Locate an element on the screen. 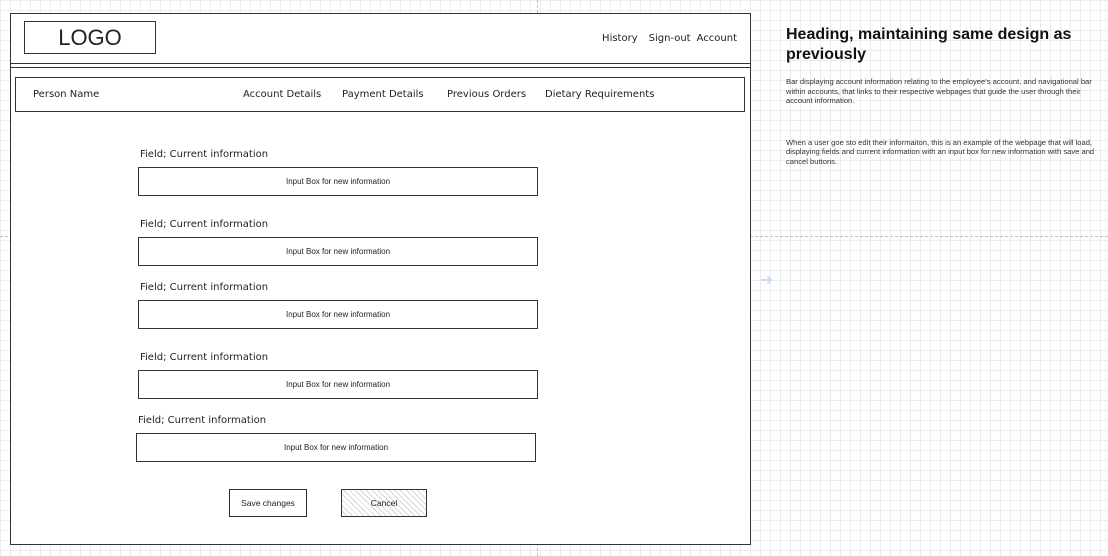 The height and width of the screenshot is (556, 1108). top-navigation: History Sign-out Account is located at coordinates (669, 38).